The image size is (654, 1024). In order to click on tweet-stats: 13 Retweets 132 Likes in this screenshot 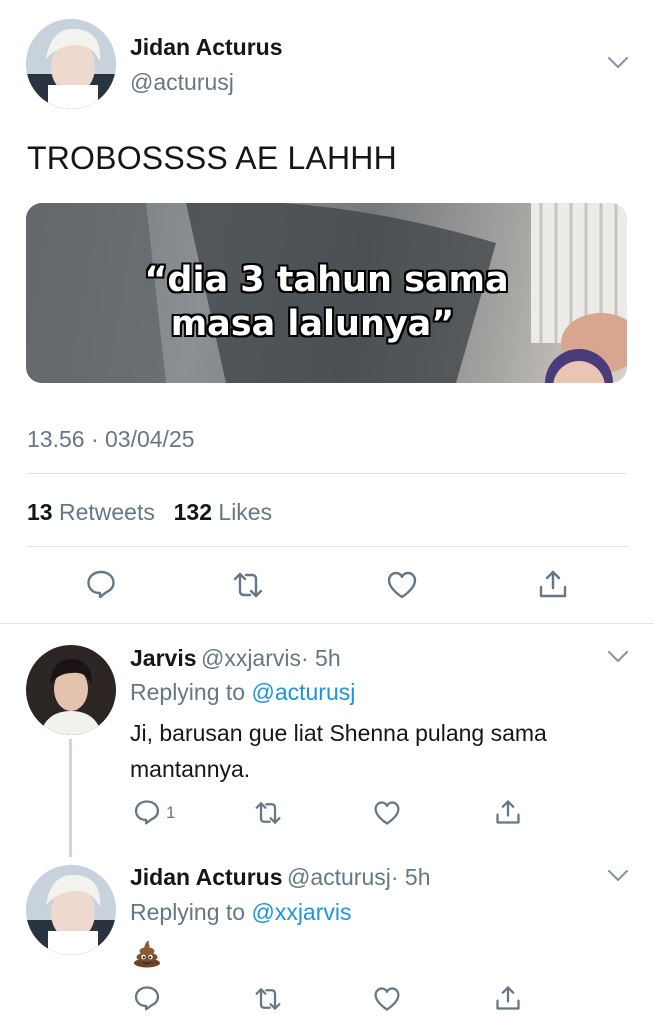, I will do `click(149, 512)`.